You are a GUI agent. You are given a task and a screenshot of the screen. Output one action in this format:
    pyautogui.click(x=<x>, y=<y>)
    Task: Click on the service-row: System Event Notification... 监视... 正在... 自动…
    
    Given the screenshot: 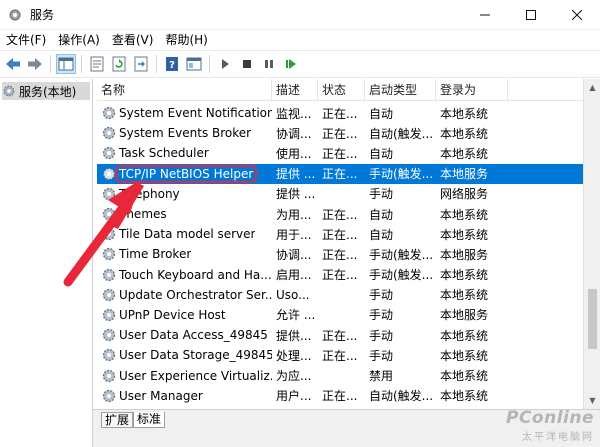 What is the action you would take?
    pyautogui.click(x=340, y=113)
    